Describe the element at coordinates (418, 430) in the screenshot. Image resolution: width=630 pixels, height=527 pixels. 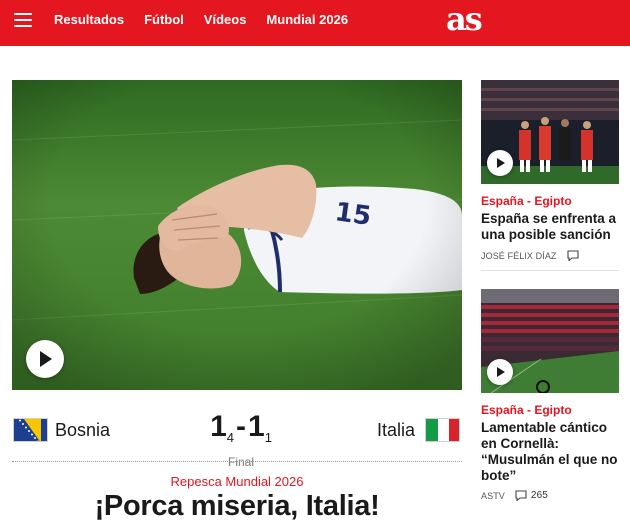
I see `away-team: Italia` at that location.